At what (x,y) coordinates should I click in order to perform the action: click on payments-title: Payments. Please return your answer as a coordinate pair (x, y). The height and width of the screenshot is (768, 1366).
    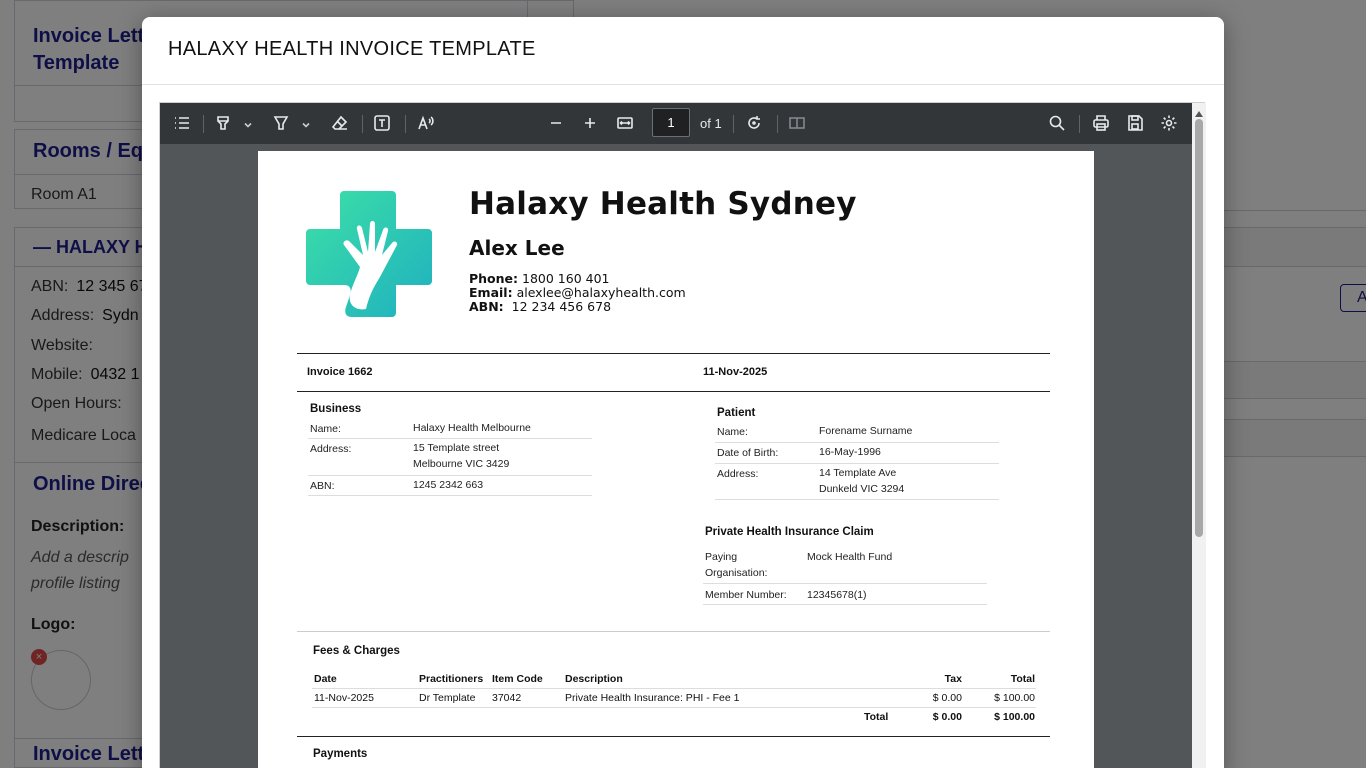
    Looking at the image, I should click on (340, 754).